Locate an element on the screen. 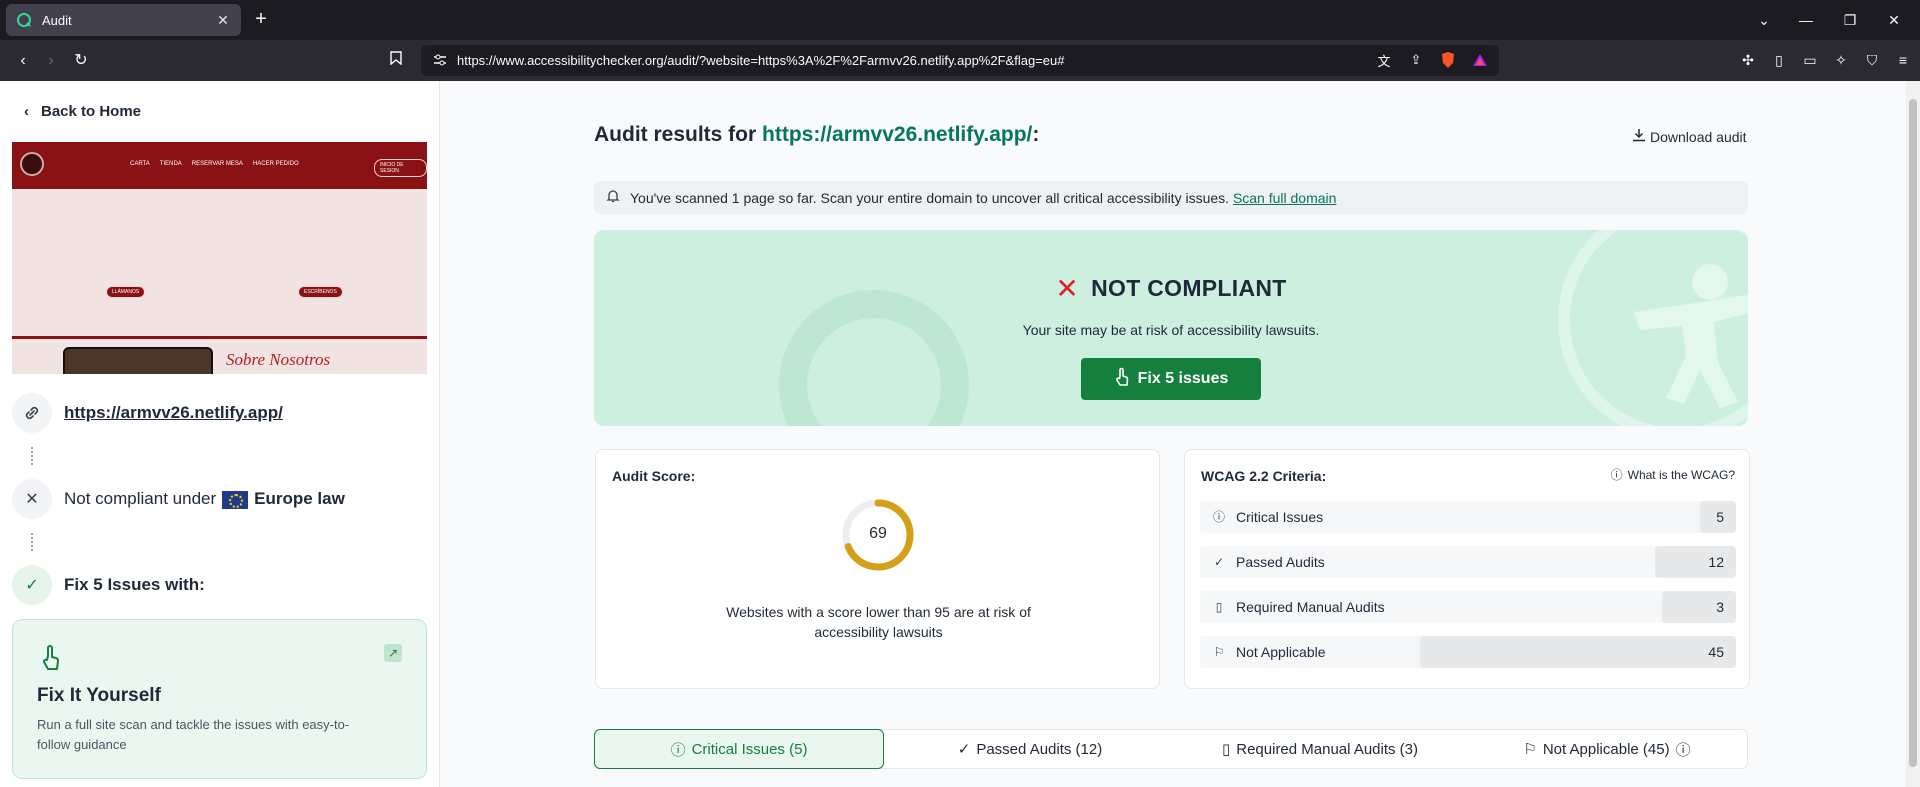 The image size is (1920, 787). banner-decoration is located at coordinates (874, 358).